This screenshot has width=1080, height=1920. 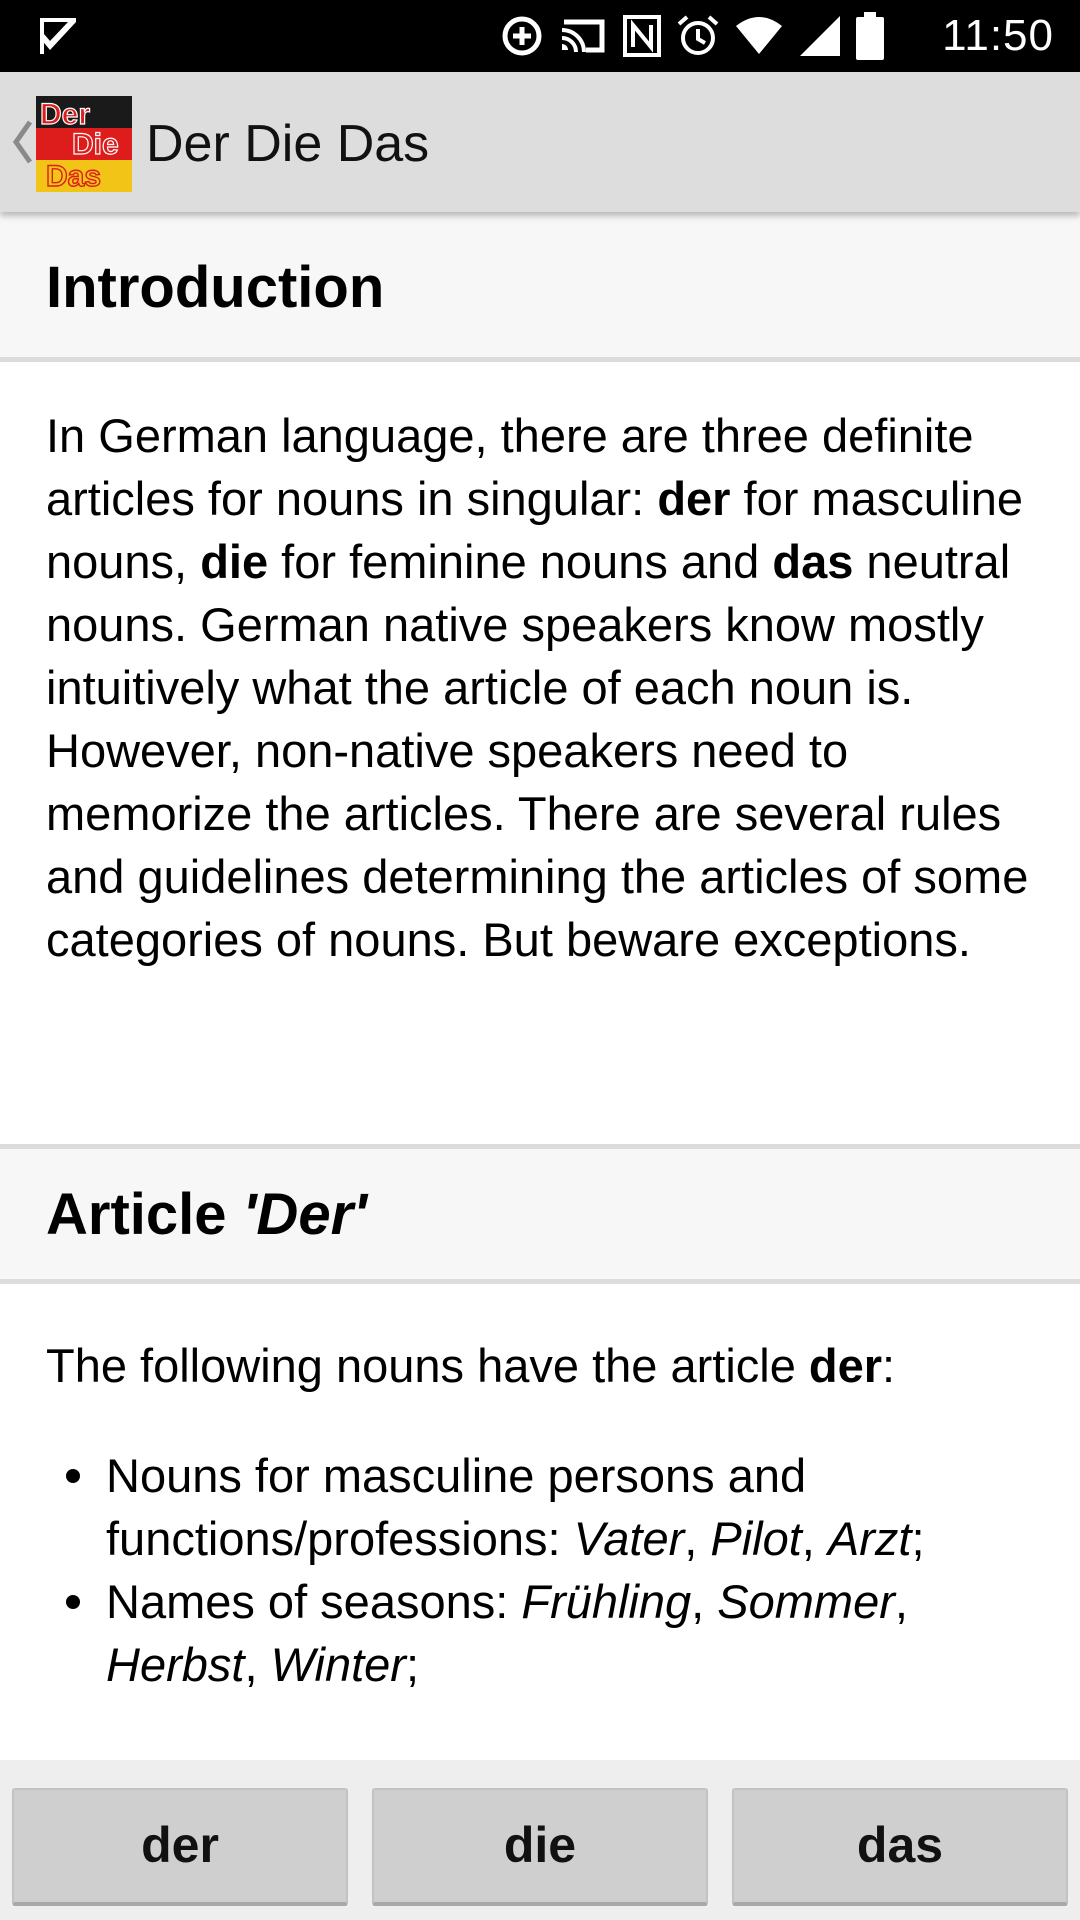 I want to click on rule-example: Arzt, so click(x=869, y=1538).